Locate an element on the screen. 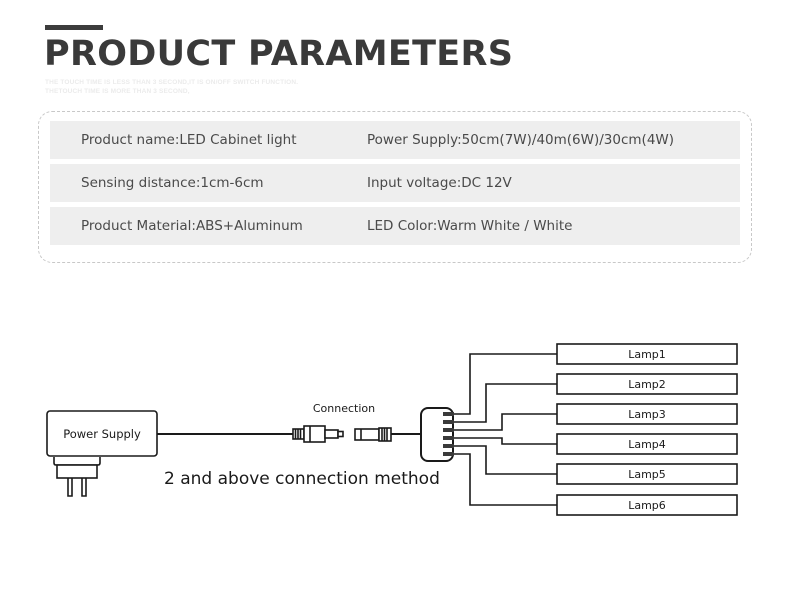 Image resolution: width=790 pixels, height=608 pixels. spec-cell-sensing-distance: Sensing distance:1cm-6cm is located at coordinates (172, 183).